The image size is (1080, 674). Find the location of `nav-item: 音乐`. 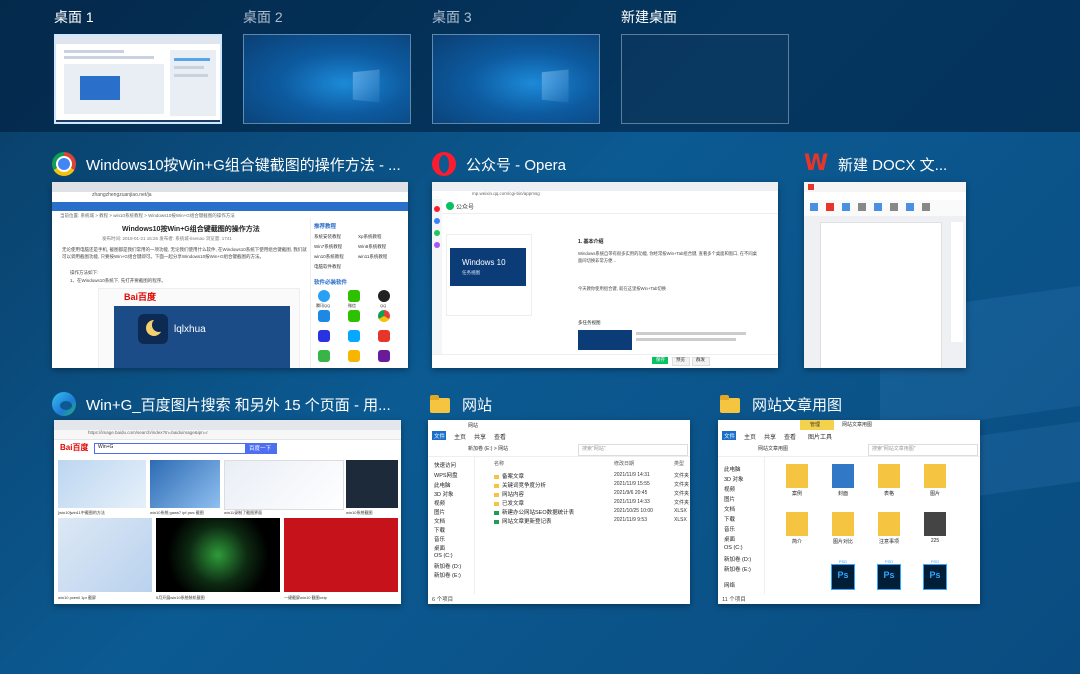

nav-item: 音乐 is located at coordinates (729, 529).